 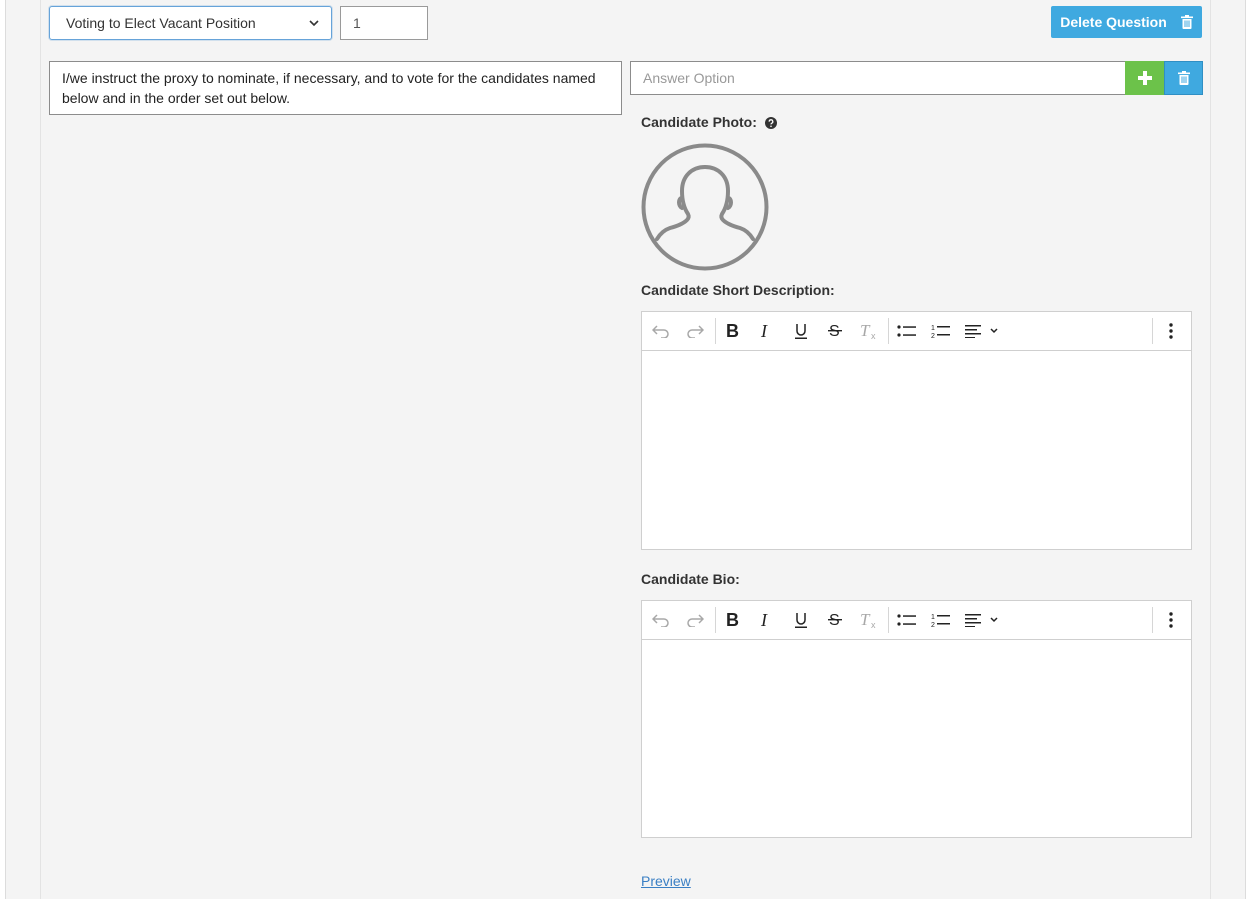 I want to click on bio-editor: B I S Tx 12, so click(x=916, y=719).